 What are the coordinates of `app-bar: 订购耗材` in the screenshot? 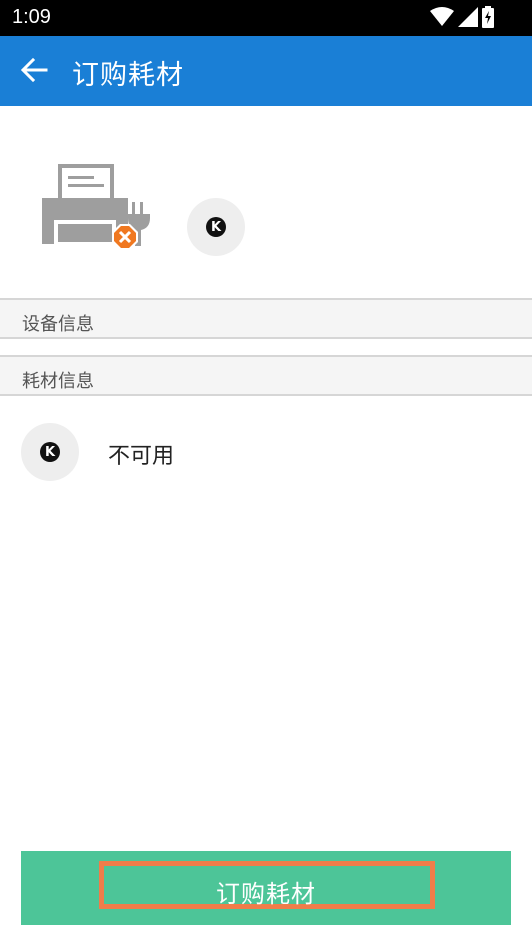 It's located at (266, 71).